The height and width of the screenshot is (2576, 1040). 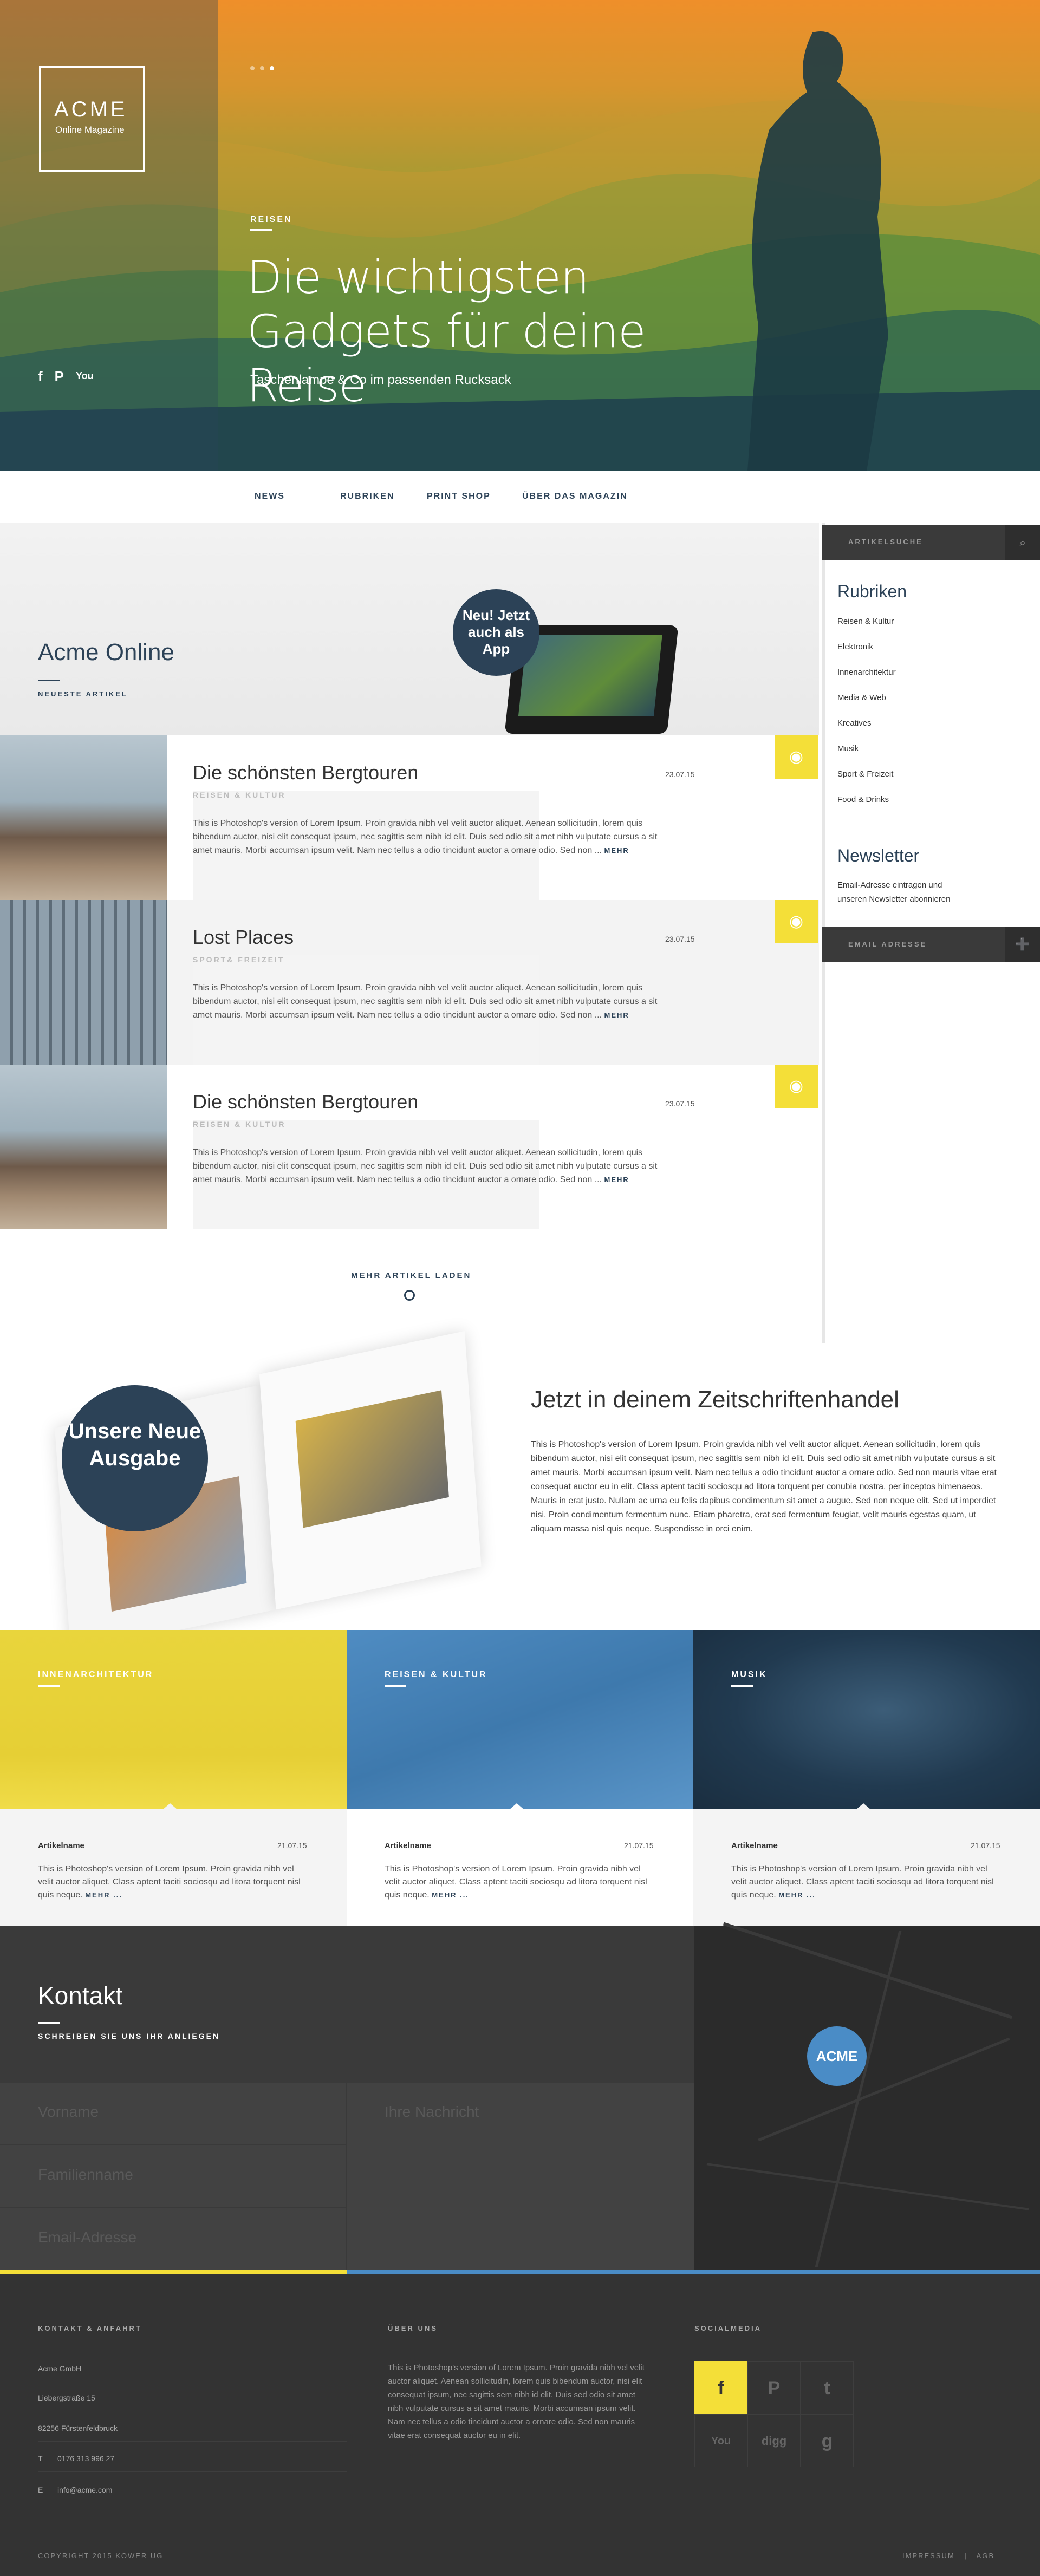 What do you see at coordinates (380, 380) in the screenshot?
I see `hero-subtitle: Taschenlampe & Co im passenden Rucksack` at bounding box center [380, 380].